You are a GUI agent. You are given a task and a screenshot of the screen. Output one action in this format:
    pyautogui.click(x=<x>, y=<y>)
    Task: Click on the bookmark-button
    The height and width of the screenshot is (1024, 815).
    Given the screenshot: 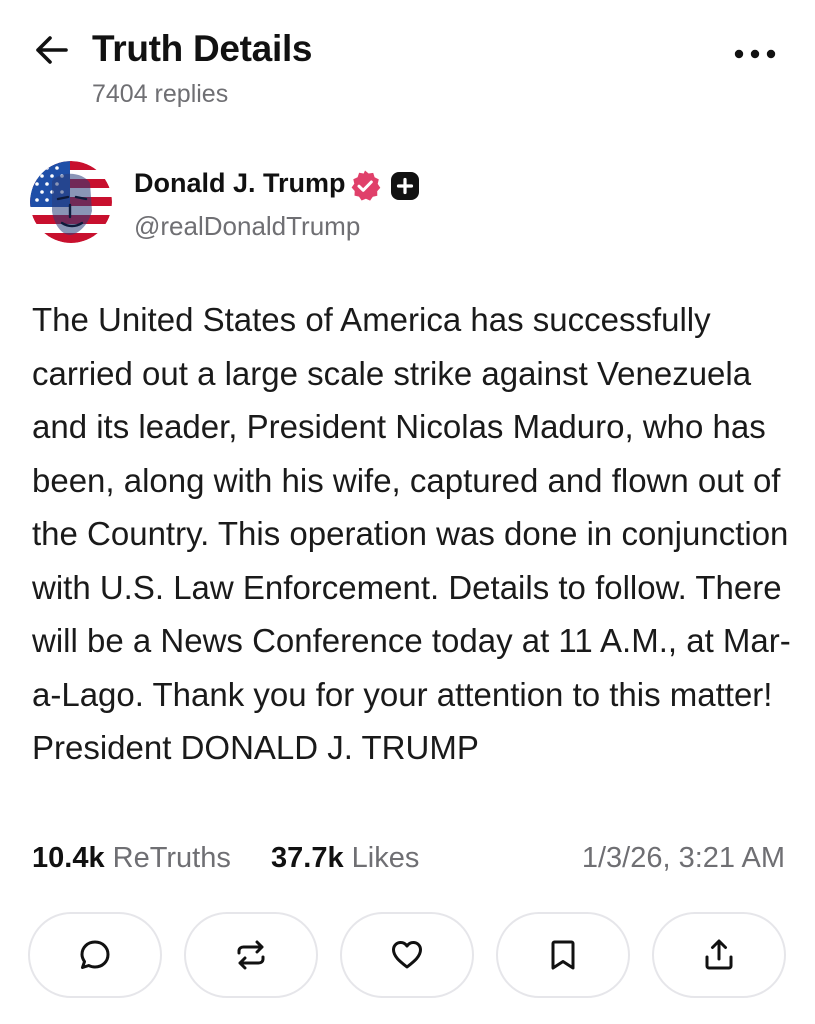 What is the action you would take?
    pyautogui.click(x=563, y=955)
    